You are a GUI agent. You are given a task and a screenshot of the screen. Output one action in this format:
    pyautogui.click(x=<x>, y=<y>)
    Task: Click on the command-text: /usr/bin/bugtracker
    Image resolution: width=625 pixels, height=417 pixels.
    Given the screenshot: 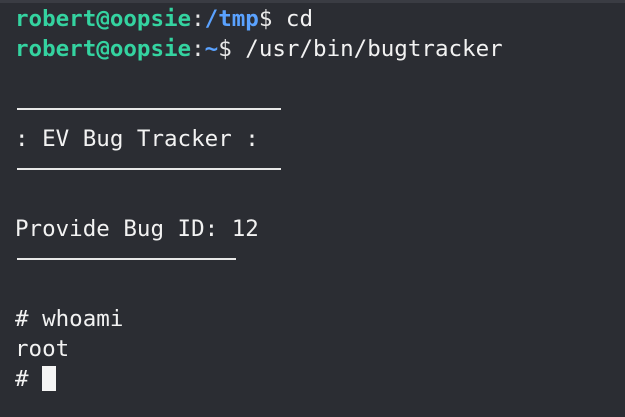 What is the action you would take?
    pyautogui.click(x=367, y=49)
    